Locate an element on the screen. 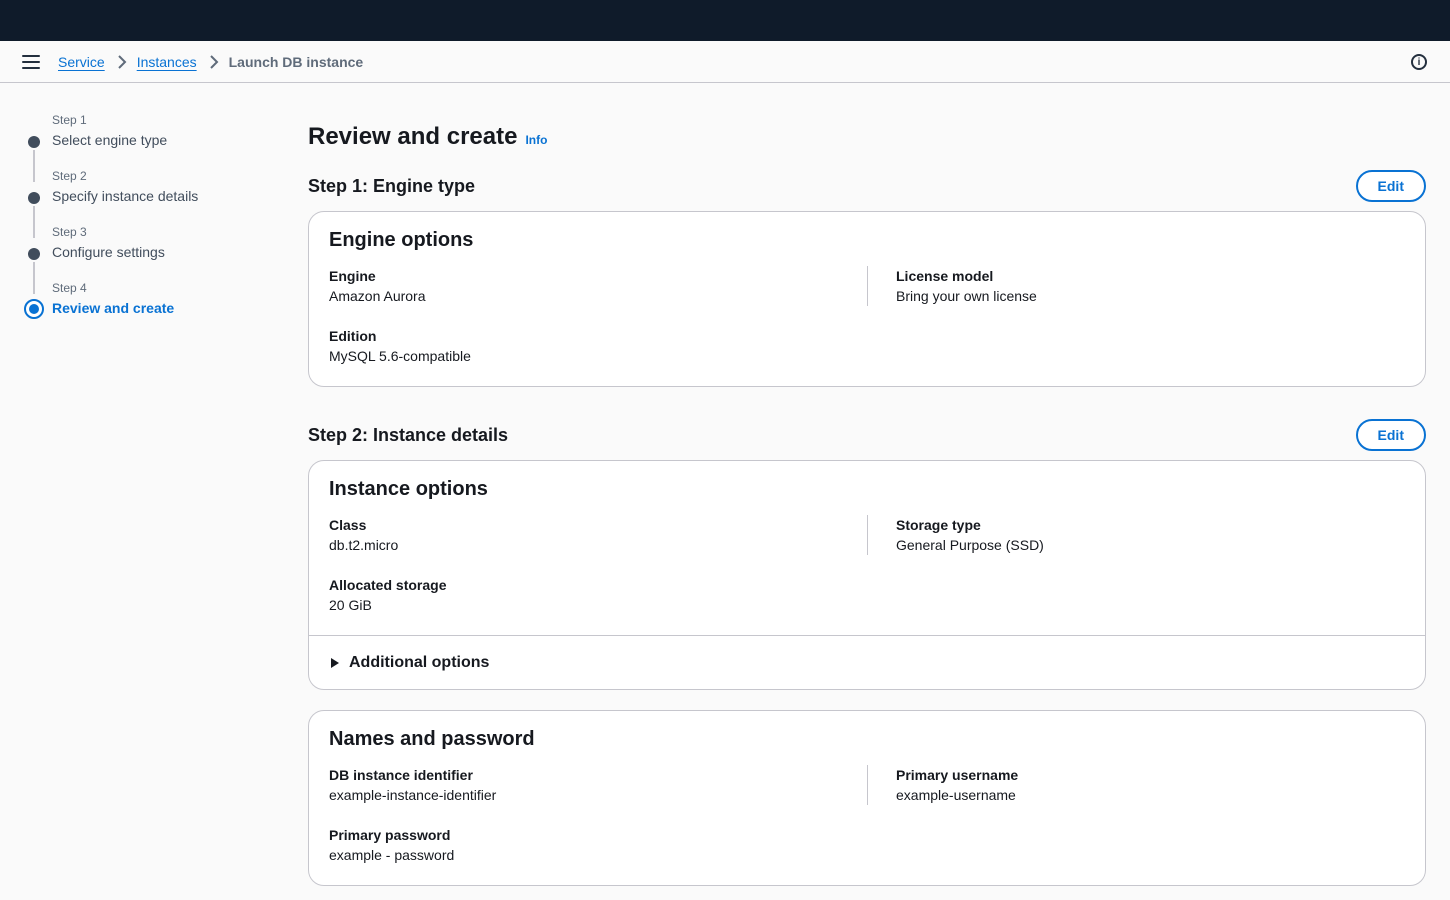 This screenshot has height=900, width=1450. breadcrumb: Service Instances Launch DB instance is located at coordinates (210, 62).